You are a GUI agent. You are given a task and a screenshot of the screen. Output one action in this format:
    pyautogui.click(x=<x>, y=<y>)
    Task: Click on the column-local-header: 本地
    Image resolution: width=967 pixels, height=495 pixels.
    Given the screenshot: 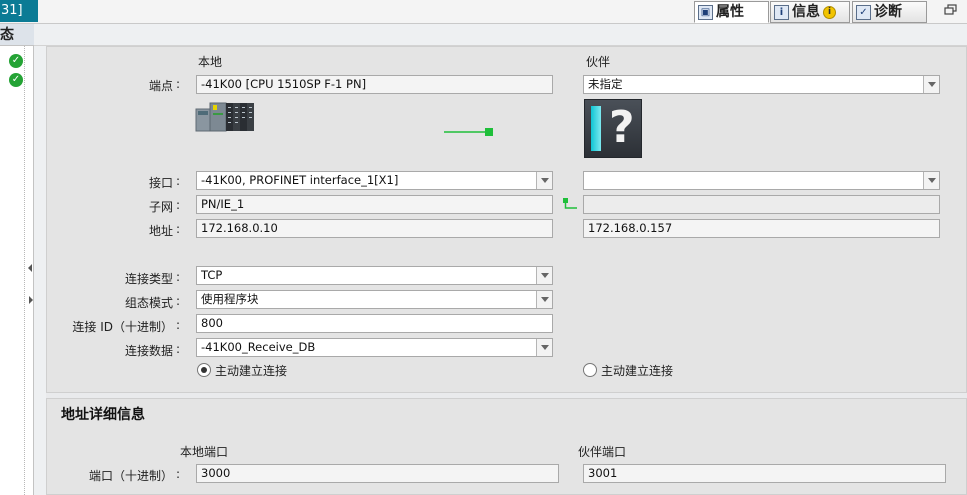 What is the action you would take?
    pyautogui.click(x=210, y=62)
    